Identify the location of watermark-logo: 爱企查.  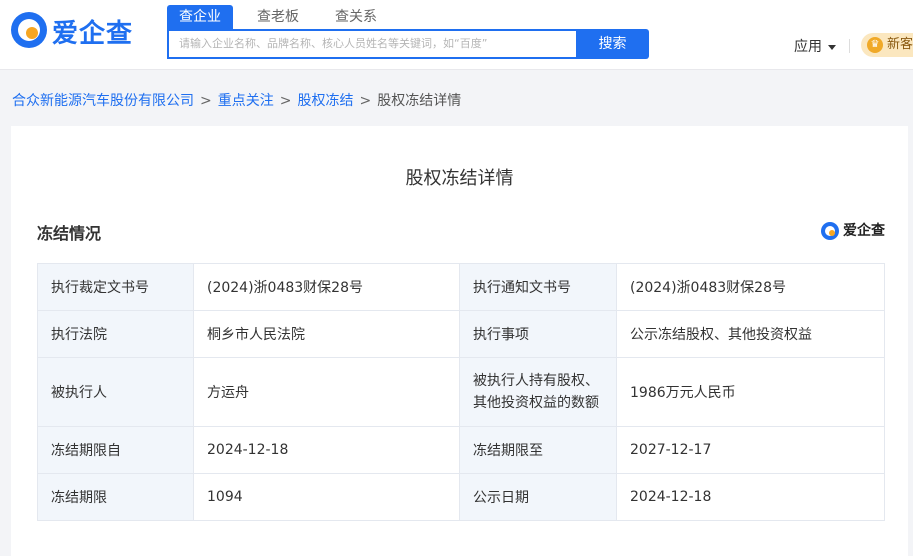
(853, 231).